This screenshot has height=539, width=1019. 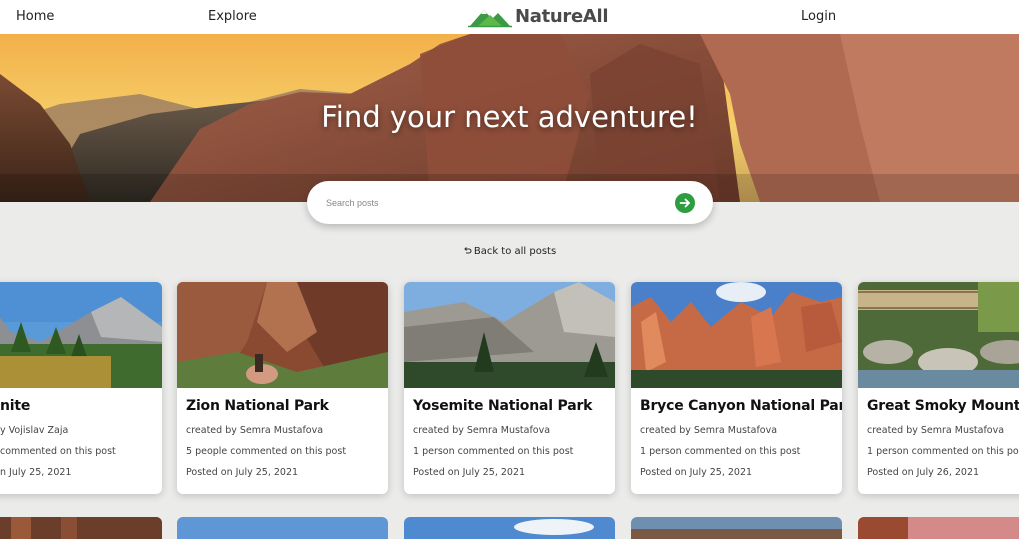 What do you see at coordinates (35, 16) in the screenshot?
I see `nav-home-link: Home` at bounding box center [35, 16].